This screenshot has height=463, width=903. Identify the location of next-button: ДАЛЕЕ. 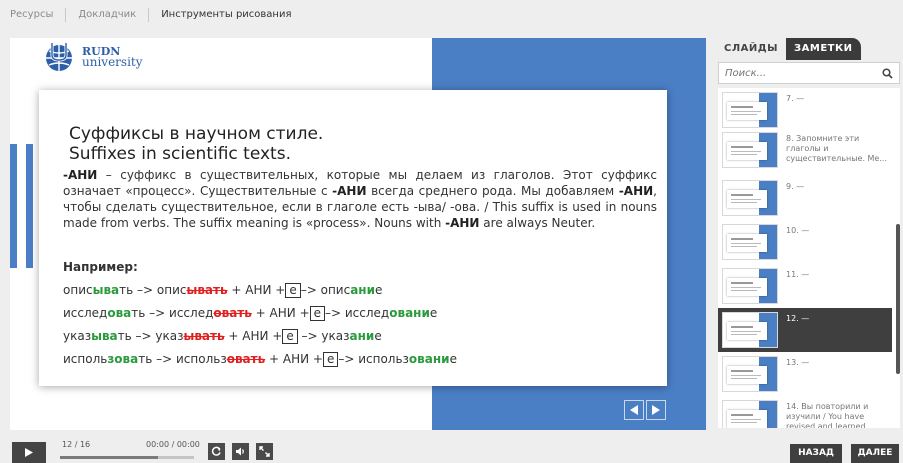
(875, 453).